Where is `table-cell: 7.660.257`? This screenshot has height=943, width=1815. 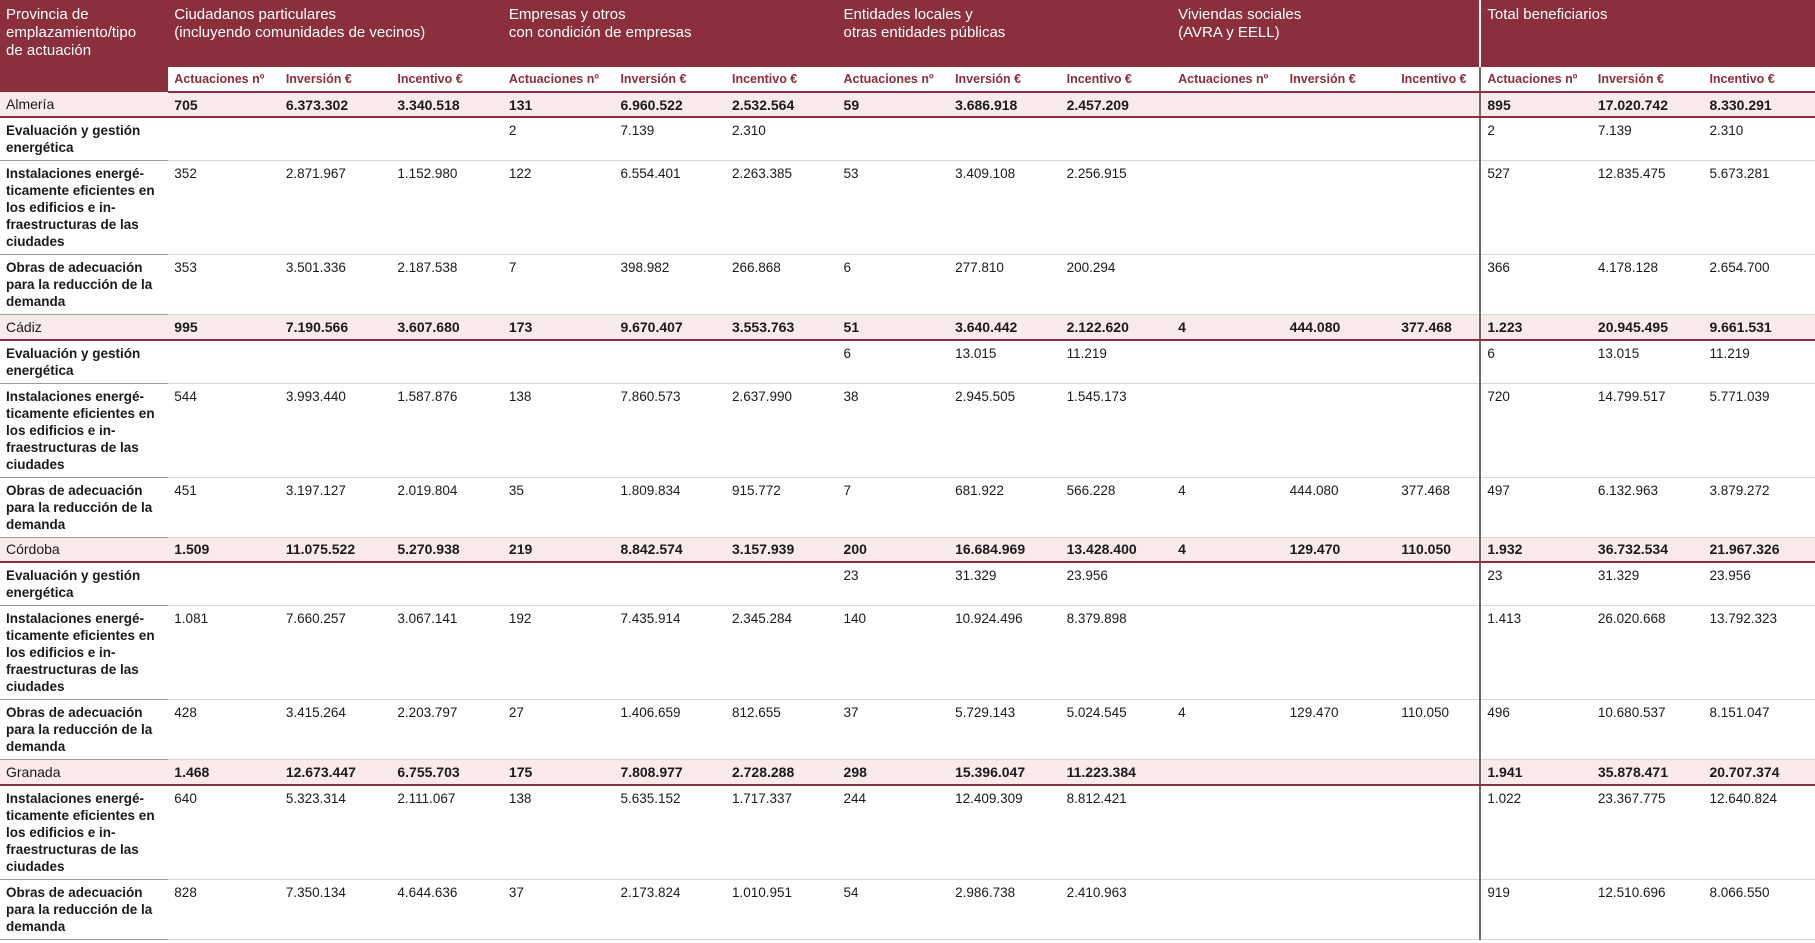
table-cell: 7.660.257 is located at coordinates (335, 652).